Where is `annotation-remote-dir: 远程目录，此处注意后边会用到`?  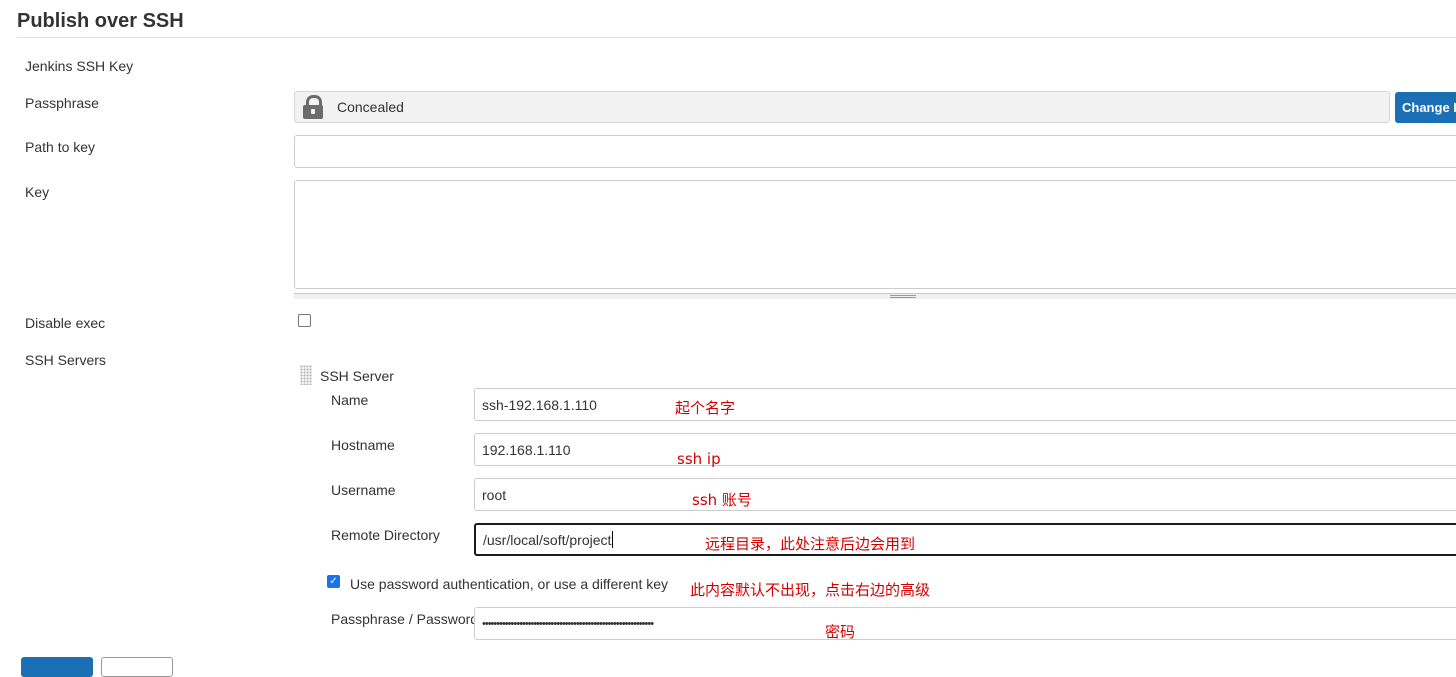 annotation-remote-dir: 远程目录，此处注意后边会用到 is located at coordinates (810, 544).